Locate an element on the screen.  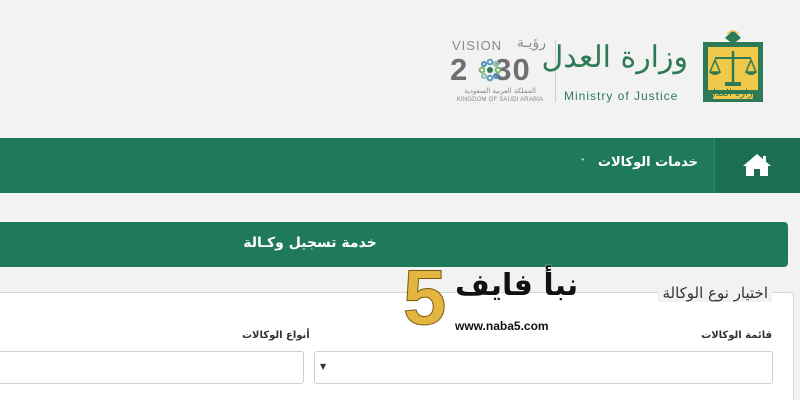
home-button is located at coordinates (757, 165).